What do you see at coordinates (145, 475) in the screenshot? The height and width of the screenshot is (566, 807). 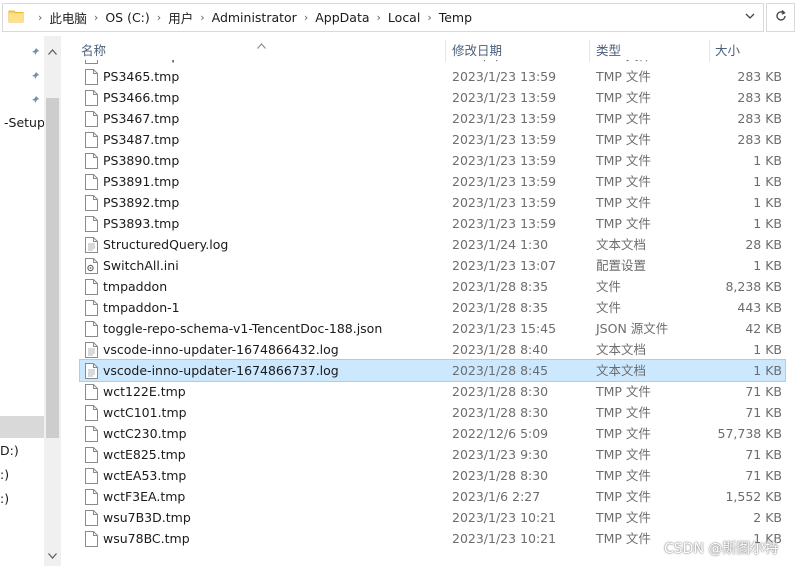 I see `file-name: wctEA53.tmp` at bounding box center [145, 475].